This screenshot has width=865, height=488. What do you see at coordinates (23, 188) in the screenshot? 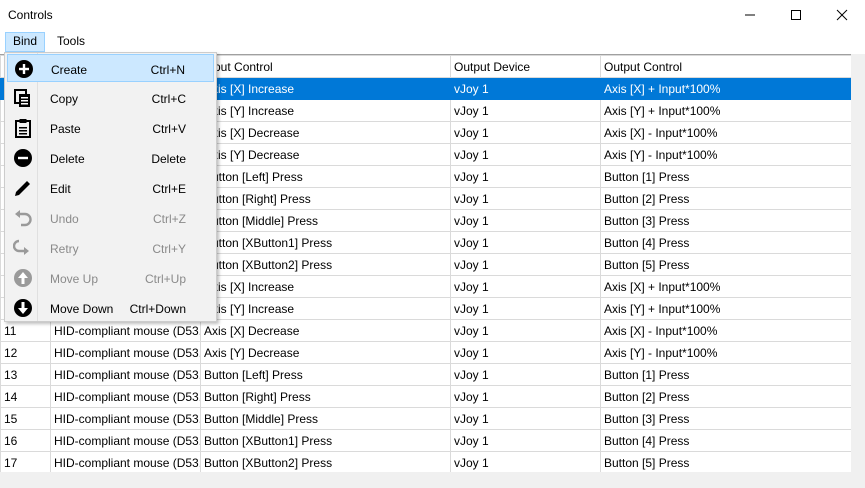
I see `pencil-icon` at bounding box center [23, 188].